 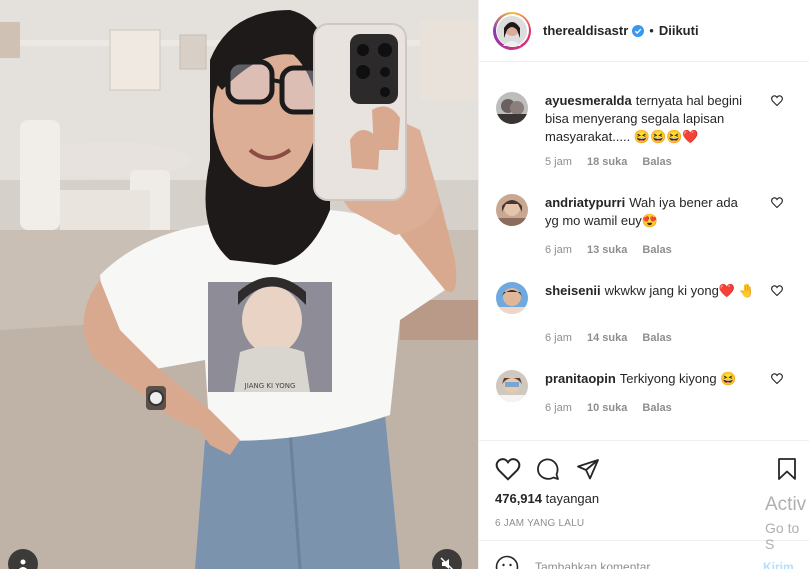 What do you see at coordinates (270, 386) in the screenshot?
I see `shirt-print-text: JIANG KI YONG` at bounding box center [270, 386].